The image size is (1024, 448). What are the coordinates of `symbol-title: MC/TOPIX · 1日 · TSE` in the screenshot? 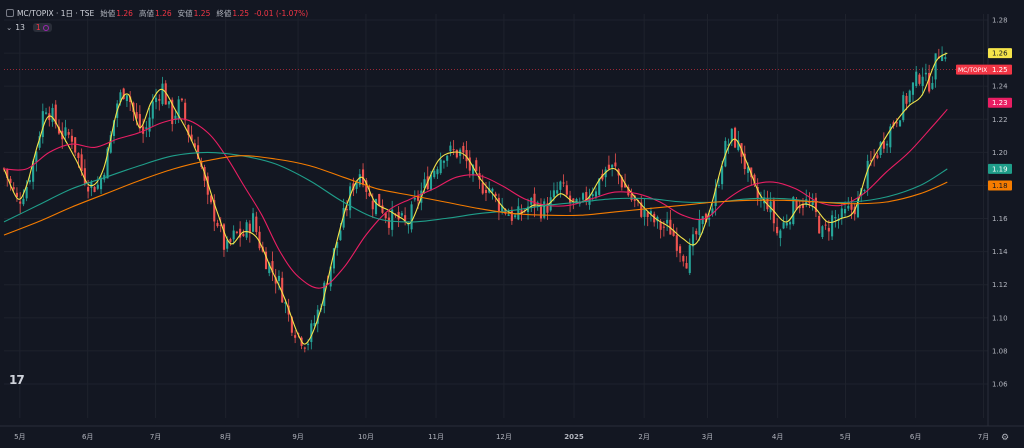 It's located at (55, 13).